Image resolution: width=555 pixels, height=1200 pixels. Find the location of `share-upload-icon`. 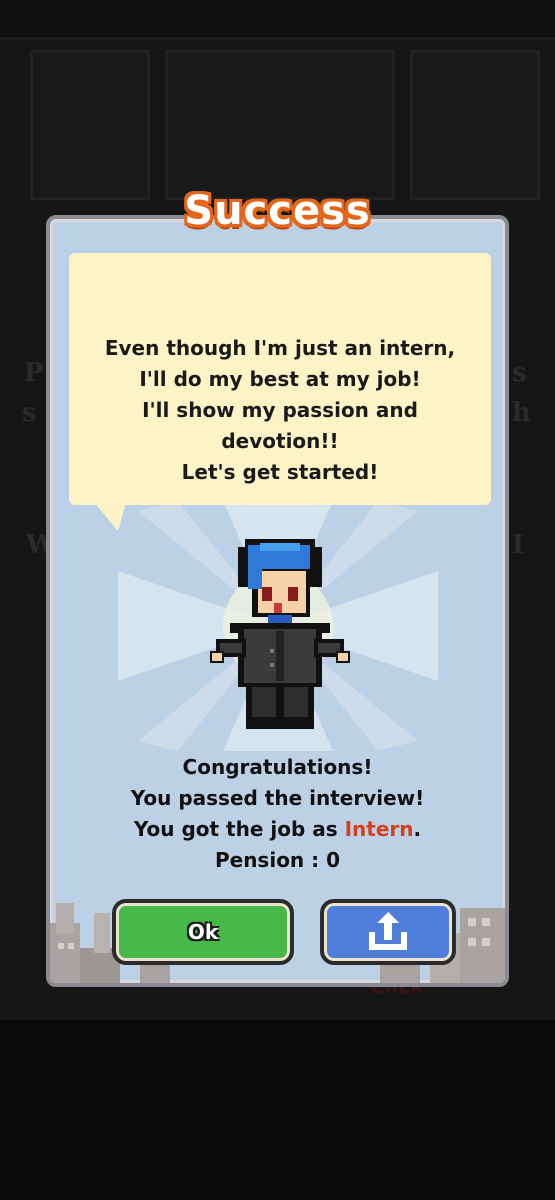

share-upload-icon is located at coordinates (388, 931).